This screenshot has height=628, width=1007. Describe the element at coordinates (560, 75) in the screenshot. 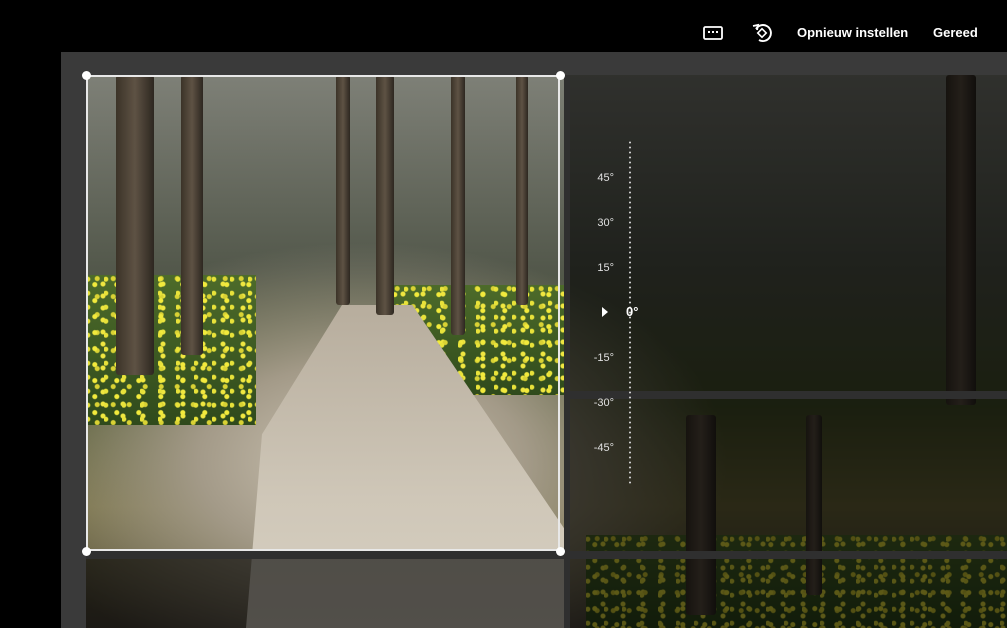

I see `crop-handle-top-right` at that location.